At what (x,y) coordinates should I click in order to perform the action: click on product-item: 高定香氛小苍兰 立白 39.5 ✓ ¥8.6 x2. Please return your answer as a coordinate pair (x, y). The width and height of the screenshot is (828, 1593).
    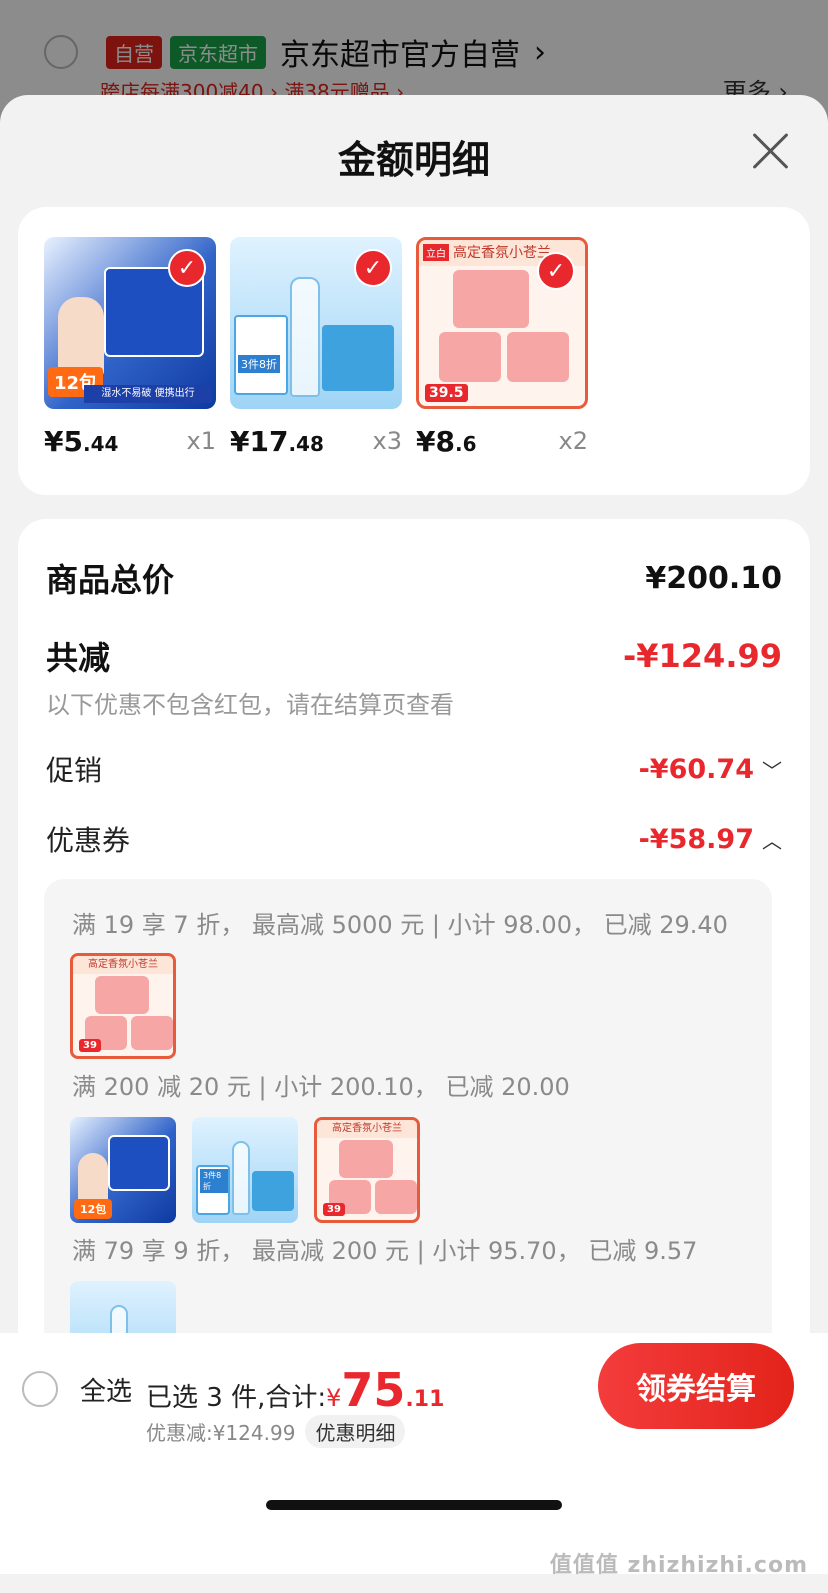
    Looking at the image, I should click on (502, 347).